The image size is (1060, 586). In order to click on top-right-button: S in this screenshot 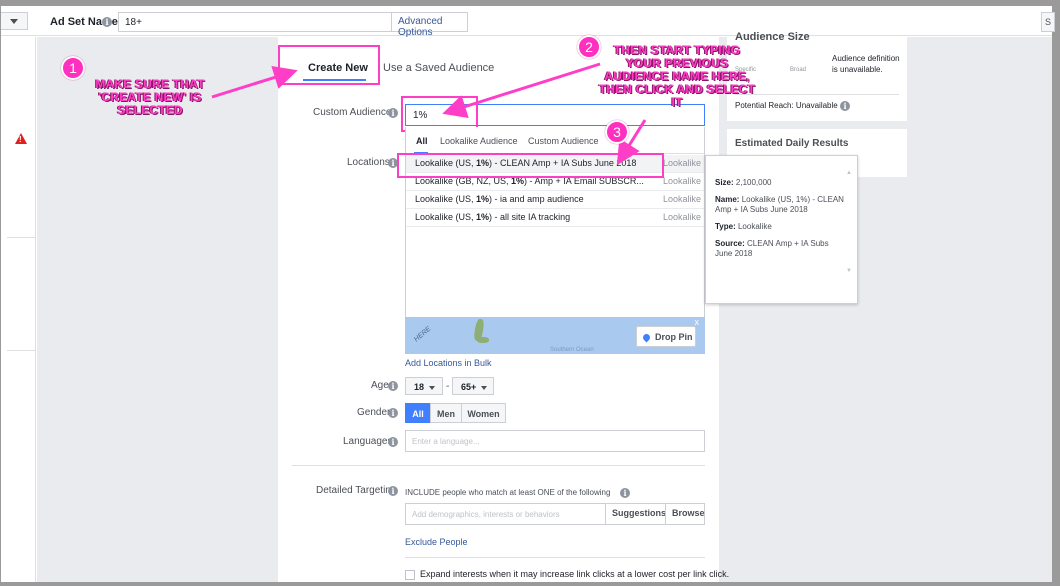, I will do `click(1048, 22)`.